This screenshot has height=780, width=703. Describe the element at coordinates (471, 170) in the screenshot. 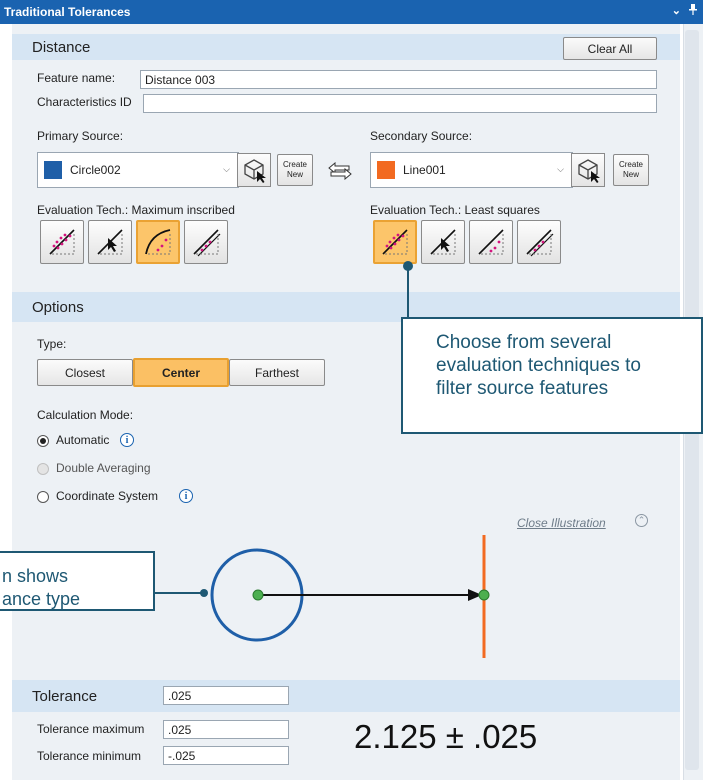

I see `secondary-source-dropdown: Line001 ⌵` at that location.